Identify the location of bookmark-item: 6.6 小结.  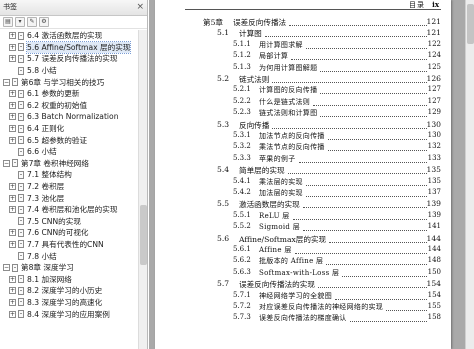
(68, 152).